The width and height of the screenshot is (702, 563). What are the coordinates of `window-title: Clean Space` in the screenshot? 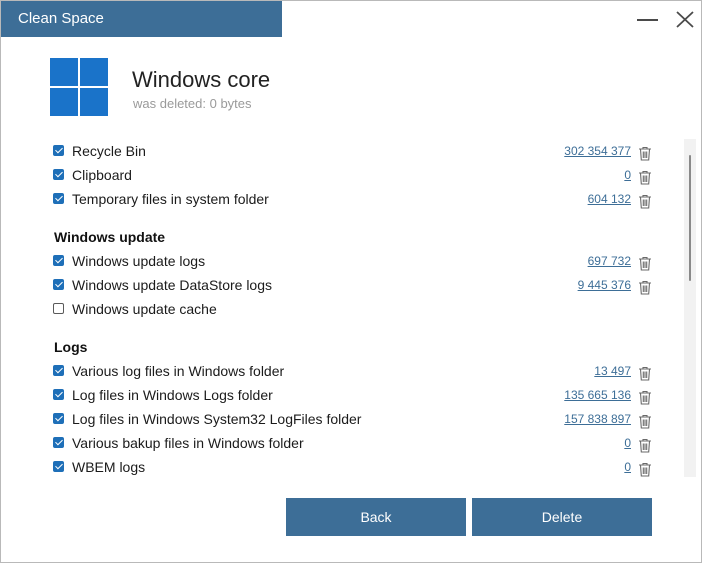 It's located at (141, 19).